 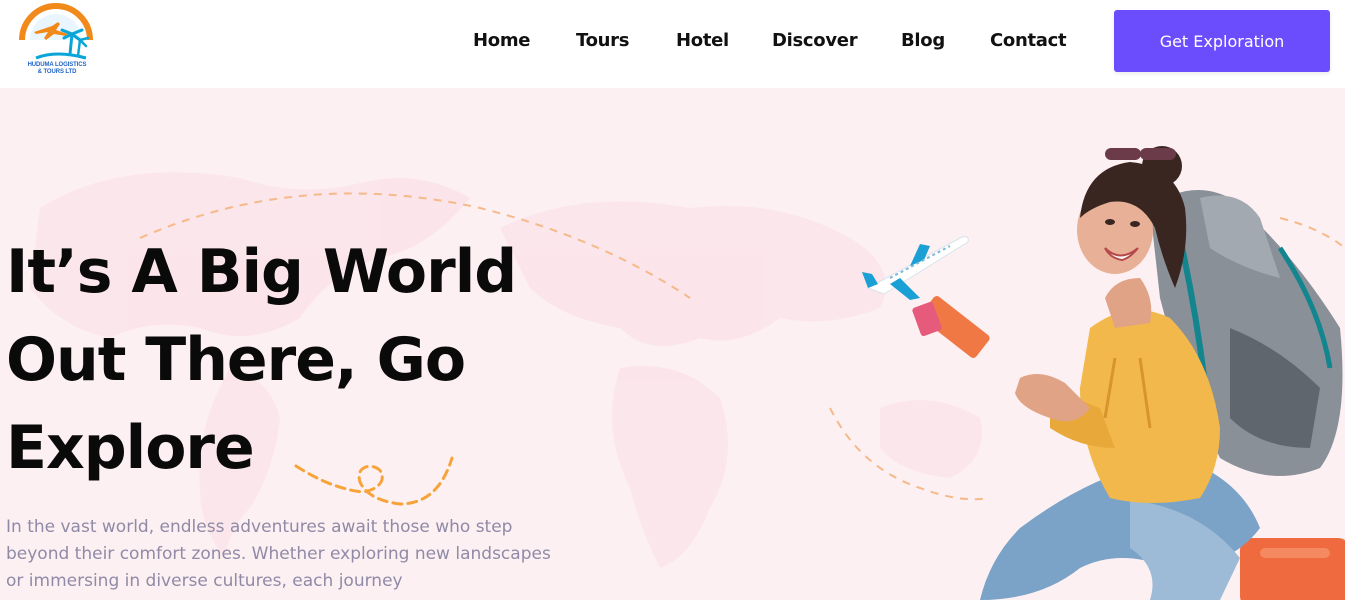 What do you see at coordinates (57, 72) in the screenshot?
I see `brand-line-2: & TOURS LTD` at bounding box center [57, 72].